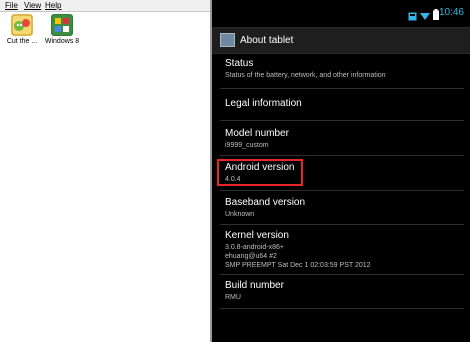  Describe the element at coordinates (32, 5) in the screenshot. I see `menu-view: View` at that location.